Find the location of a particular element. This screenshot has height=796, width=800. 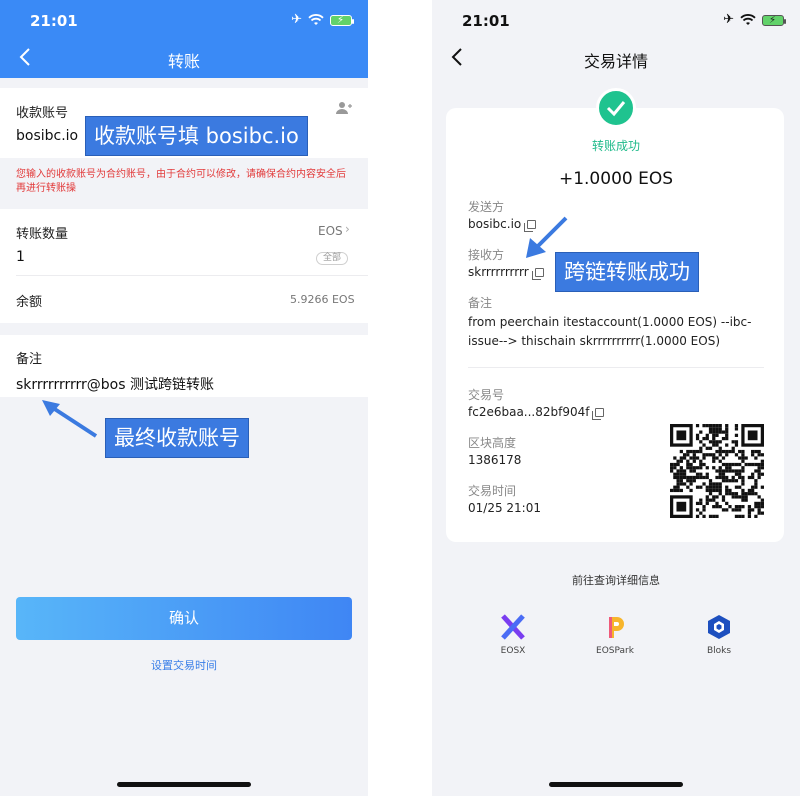

success-check-icon is located at coordinates (616, 108).